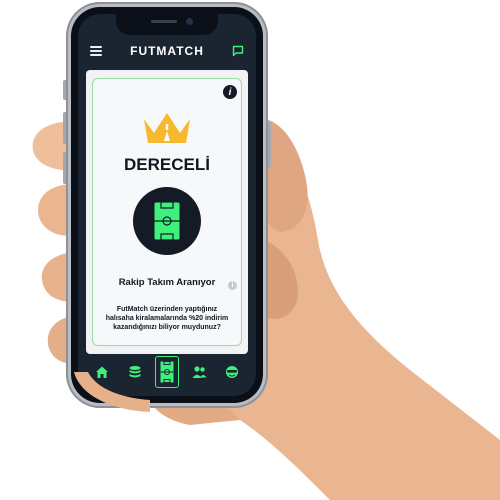 This screenshot has height=500, width=500. What do you see at coordinates (167, 164) in the screenshot?
I see `rank-title: DERECELİ` at bounding box center [167, 164].